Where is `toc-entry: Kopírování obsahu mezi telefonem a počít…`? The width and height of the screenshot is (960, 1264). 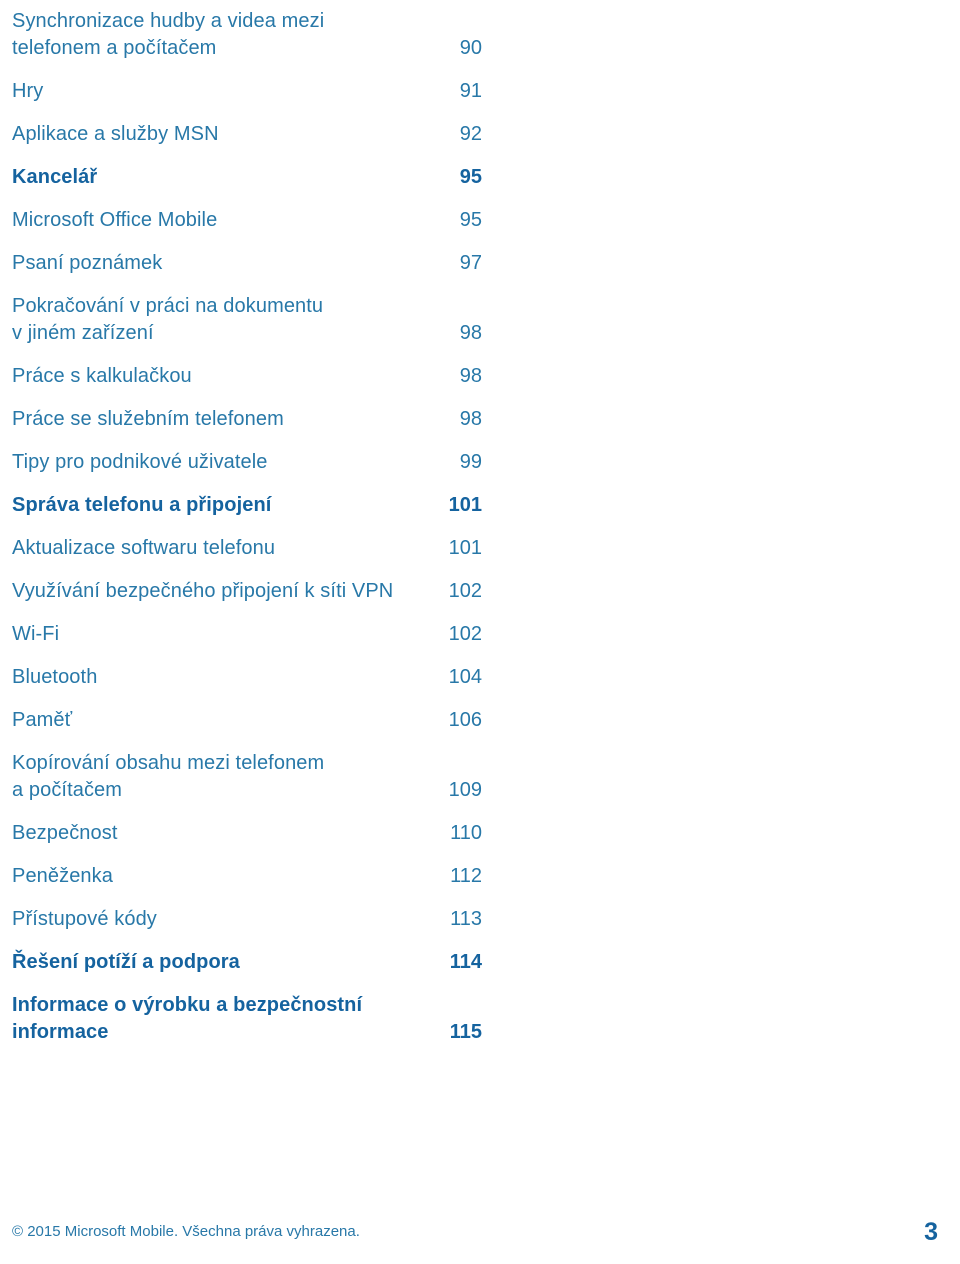
toc-entry: Kopírování obsahu mezi telefonem a počít… is located at coordinates (247, 777).